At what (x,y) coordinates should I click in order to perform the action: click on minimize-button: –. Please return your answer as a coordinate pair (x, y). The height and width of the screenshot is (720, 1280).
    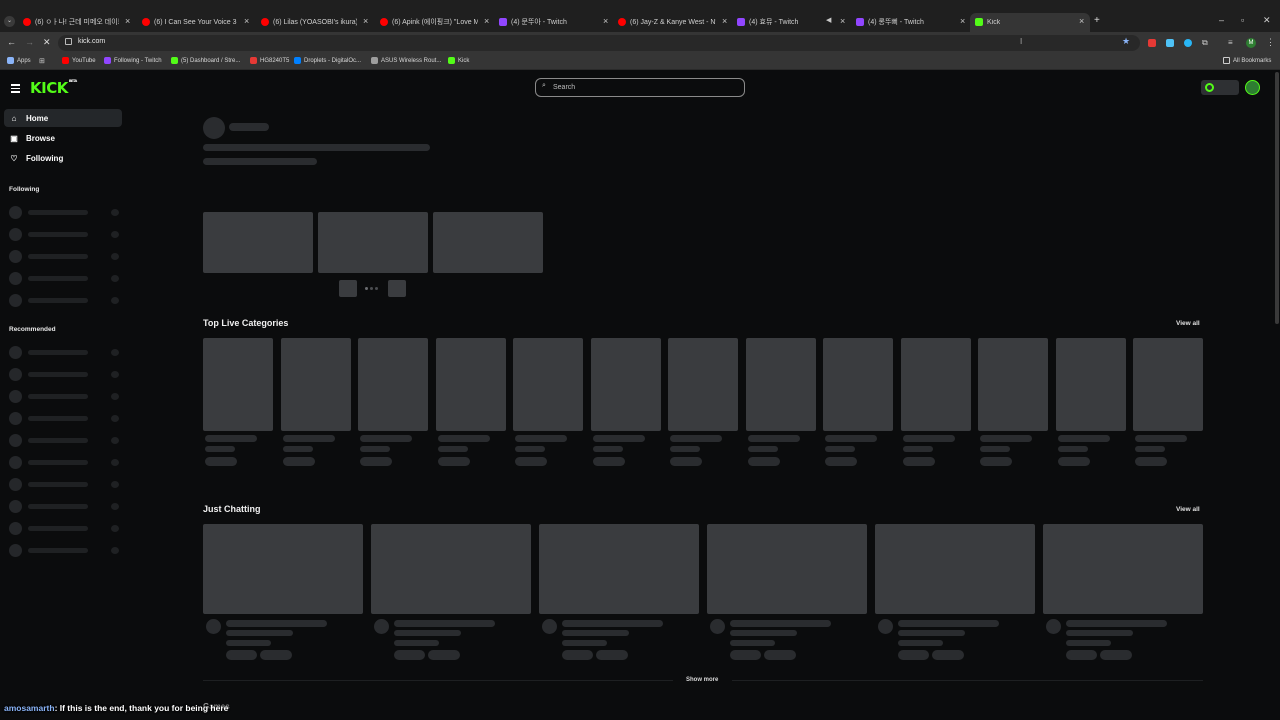
    Looking at the image, I should click on (1221, 20).